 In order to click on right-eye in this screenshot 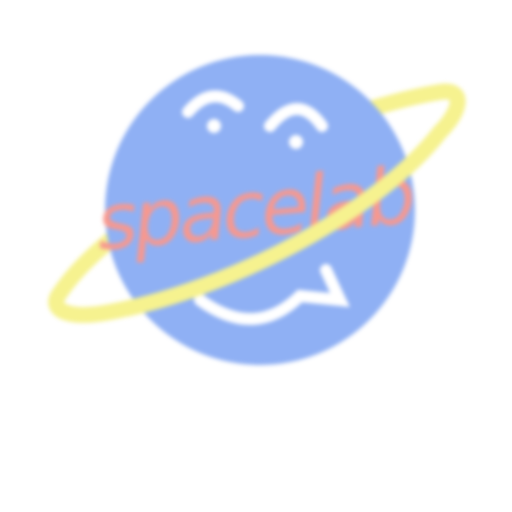, I will do `click(296, 142)`.